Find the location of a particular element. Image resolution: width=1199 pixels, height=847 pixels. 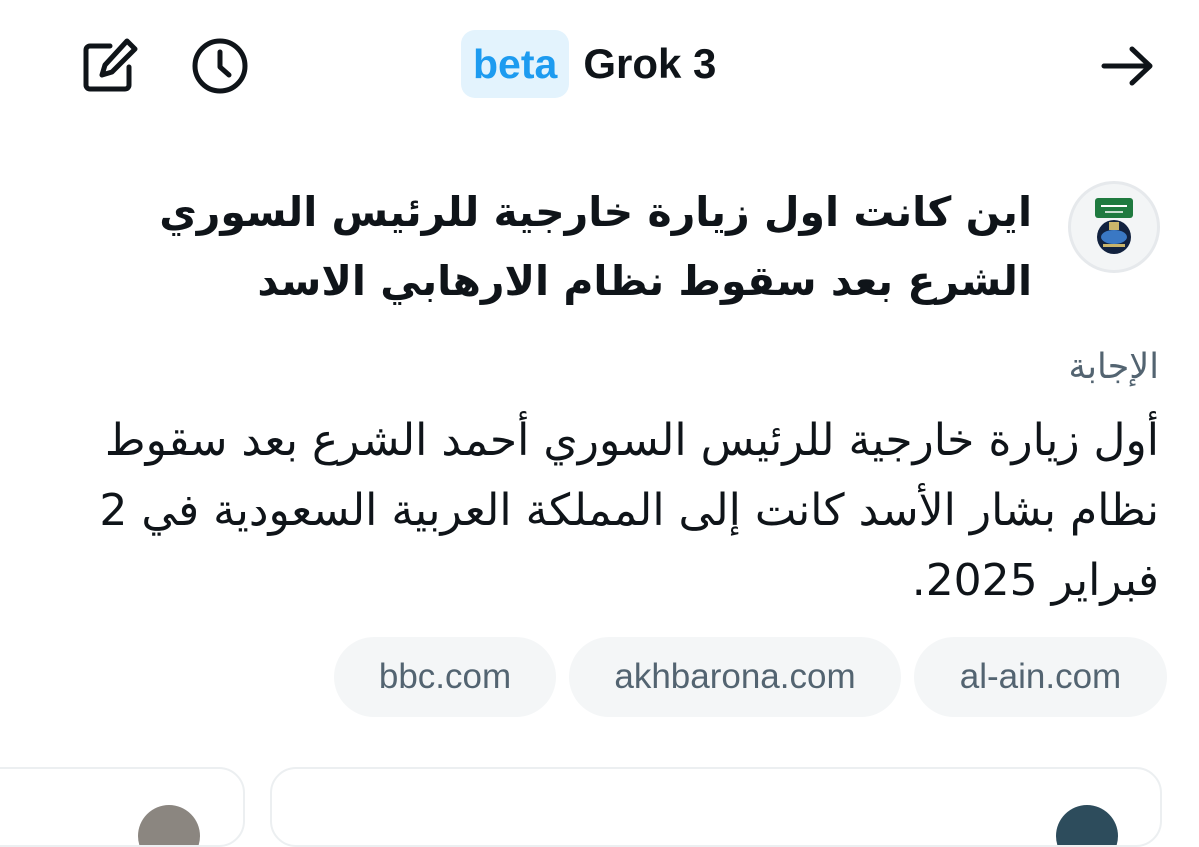

compose-button is located at coordinates (110, 66).